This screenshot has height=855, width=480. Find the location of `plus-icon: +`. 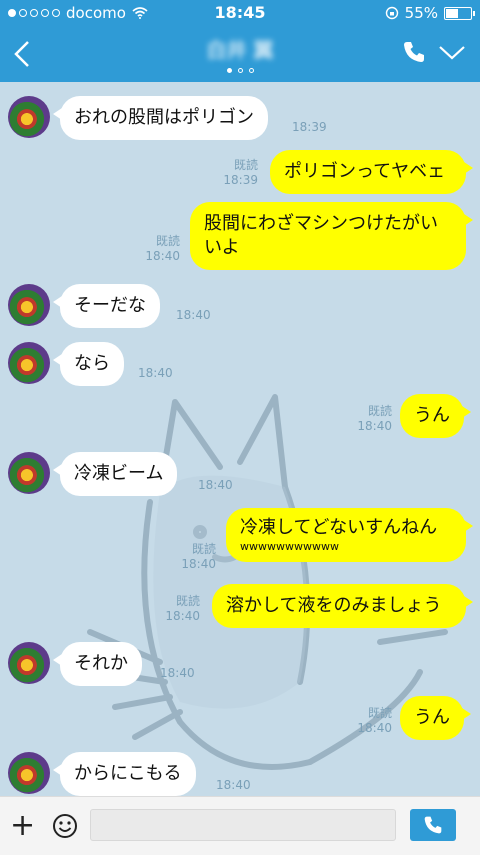

plus-icon: + is located at coordinates (22, 826).